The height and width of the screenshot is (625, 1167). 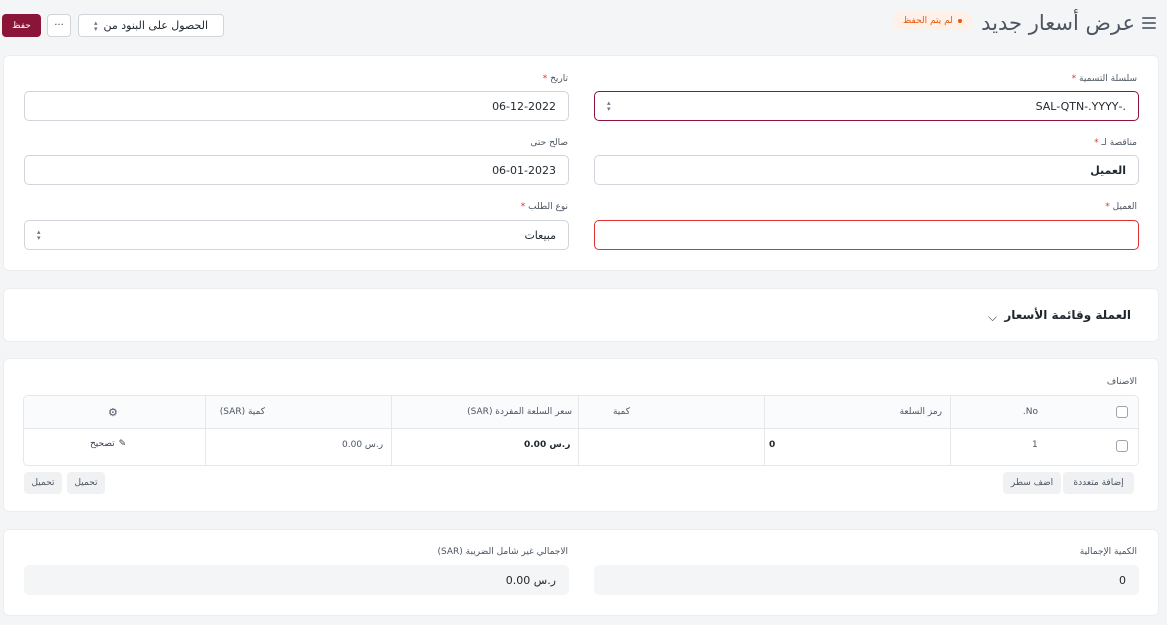 I want to click on total-qty-field: 0, so click(x=866, y=580).